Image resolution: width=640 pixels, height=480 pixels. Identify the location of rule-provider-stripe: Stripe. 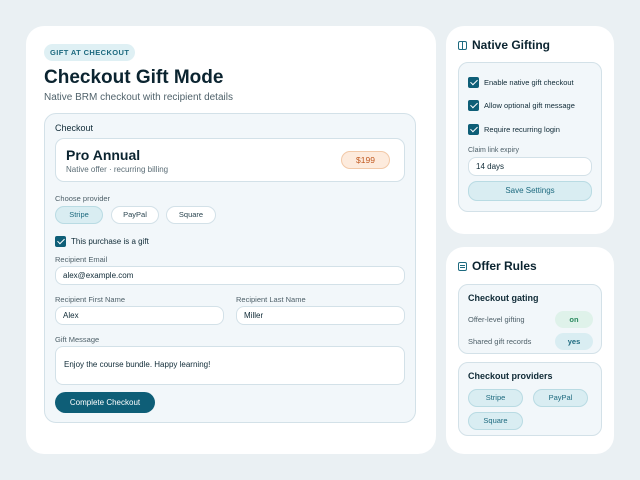
(495, 398).